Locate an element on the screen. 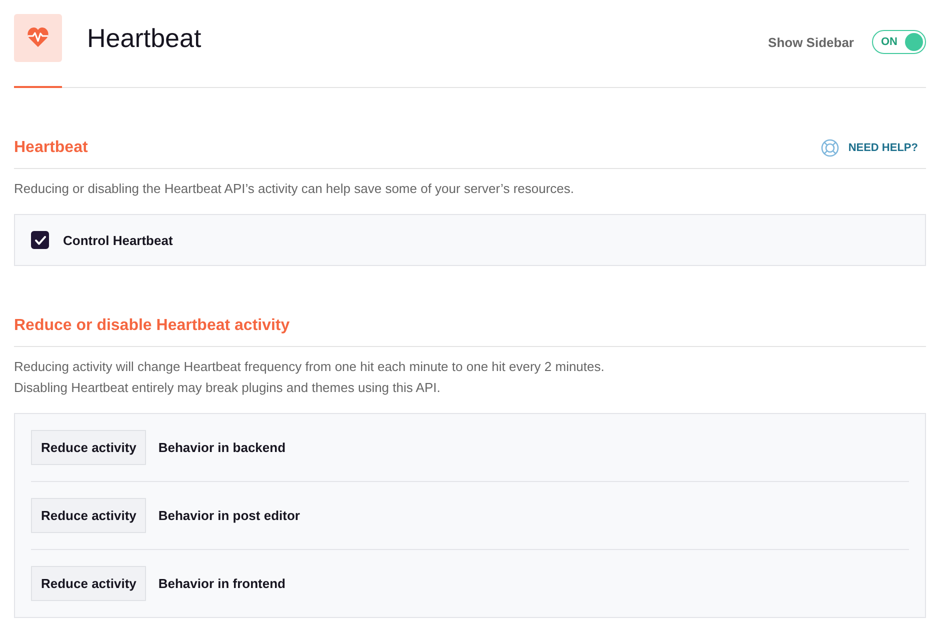 The image size is (934, 639). page-title: Heartbeat is located at coordinates (144, 38).